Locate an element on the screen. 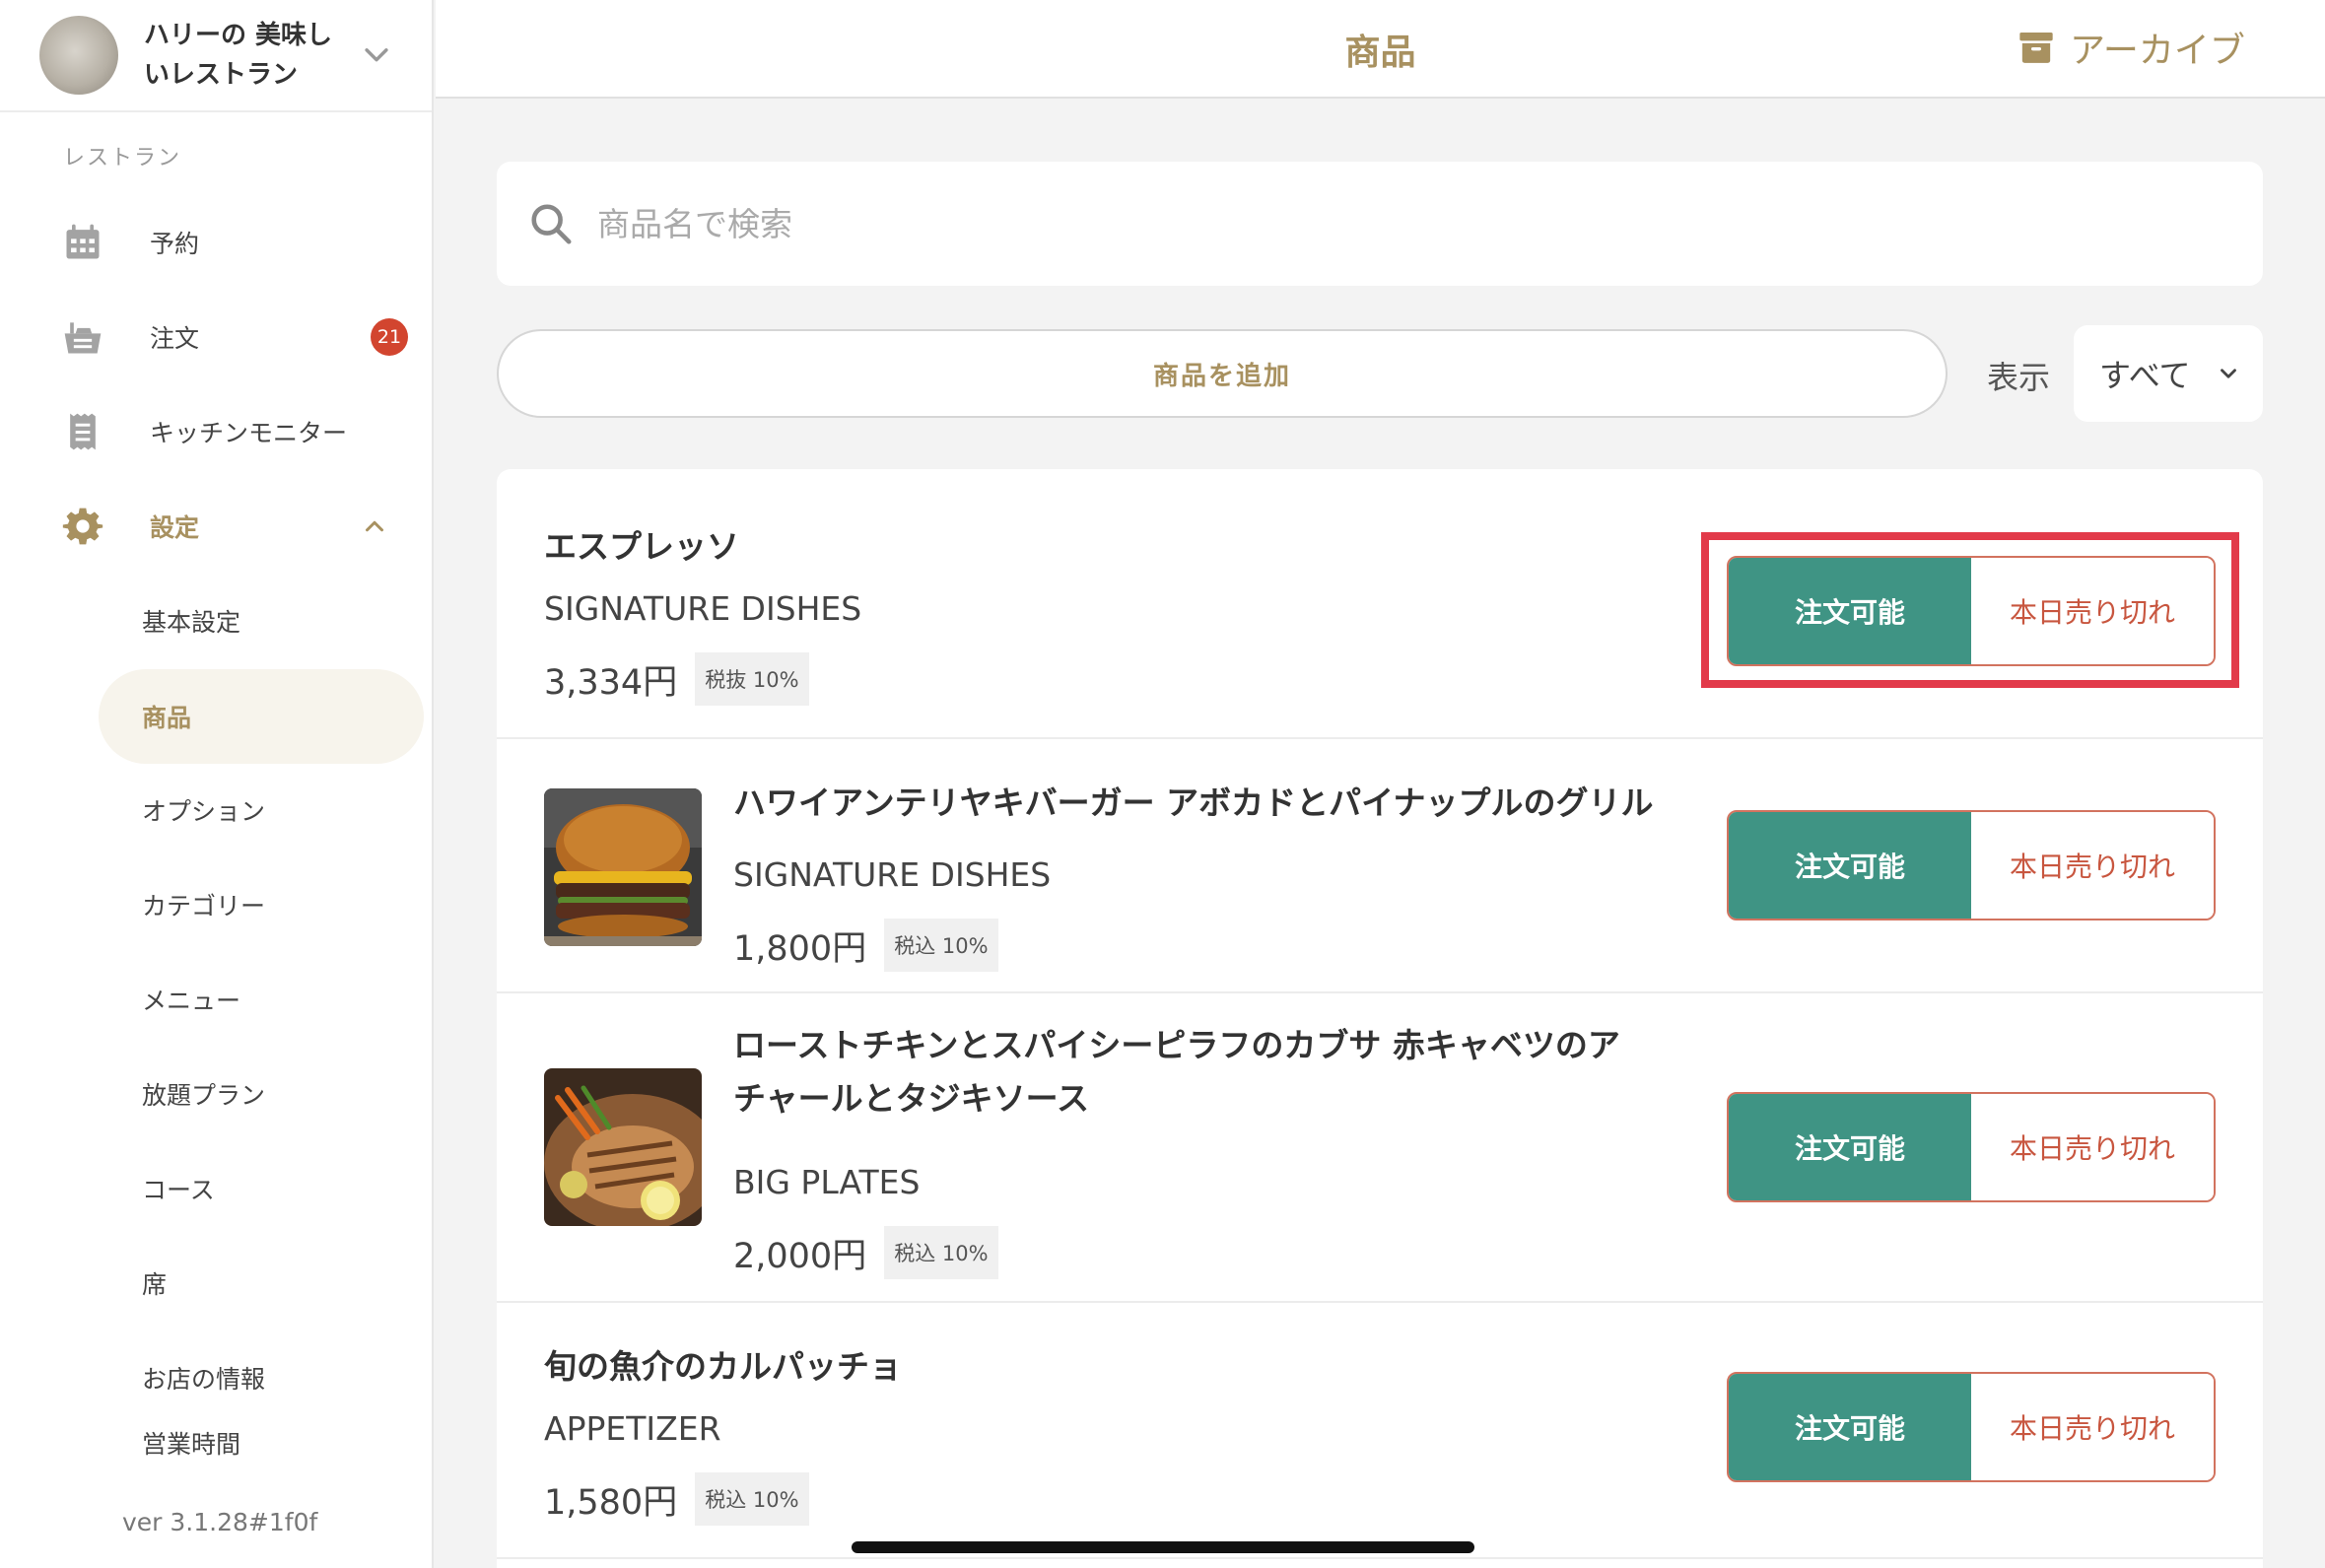 The height and width of the screenshot is (1568, 2325). sidebar-item-label: 注文 is located at coordinates (175, 338).